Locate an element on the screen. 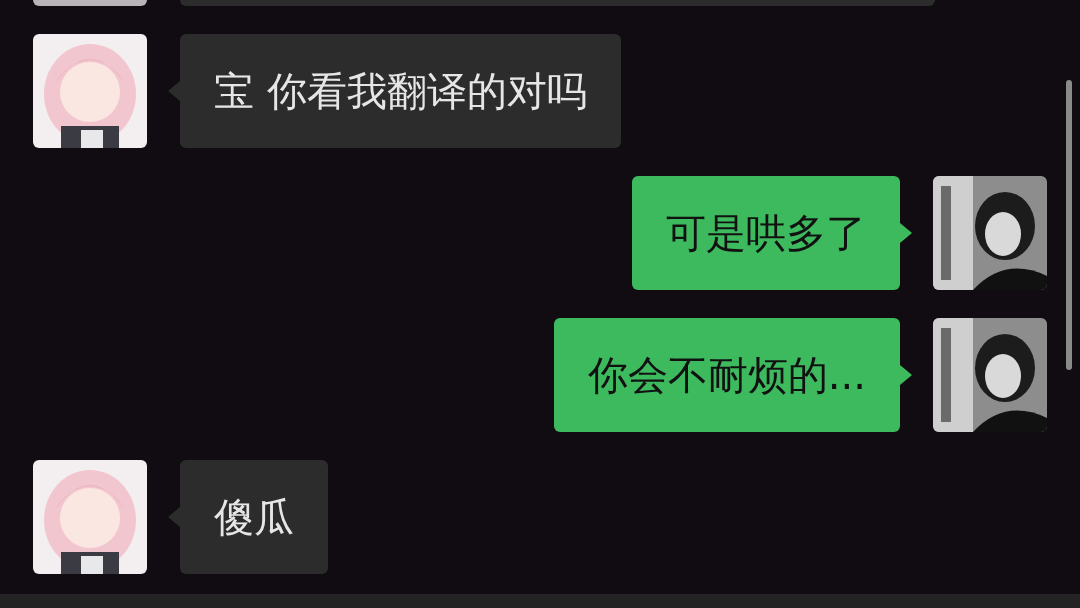 The width and height of the screenshot is (1080, 608). message-bubble: 宝 你看我翻译的对吗 is located at coordinates (400, 91).